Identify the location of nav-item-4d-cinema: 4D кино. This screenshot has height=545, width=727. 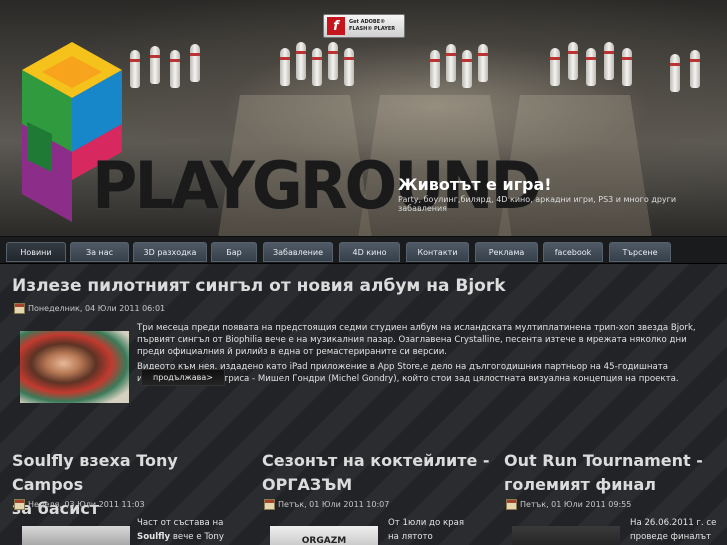
(369, 252).